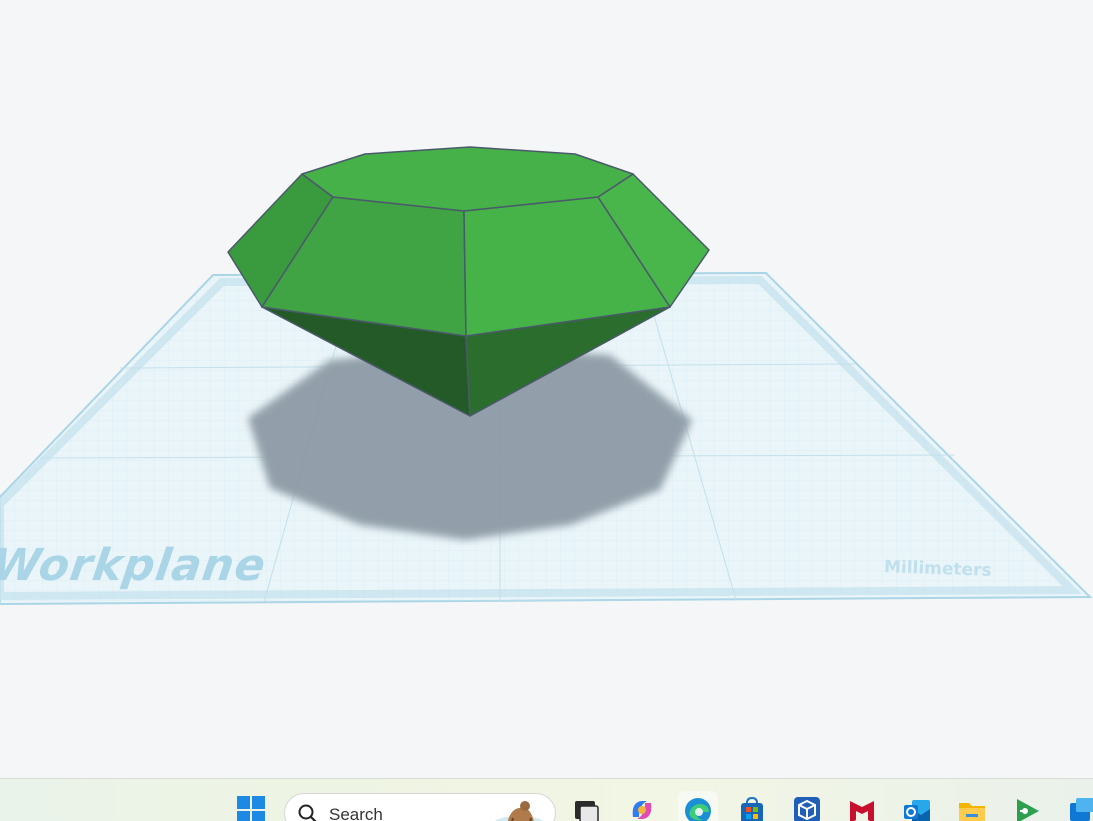 This screenshot has height=821, width=1093. What do you see at coordinates (972, 808) in the screenshot?
I see `file-explorer-icon` at bounding box center [972, 808].